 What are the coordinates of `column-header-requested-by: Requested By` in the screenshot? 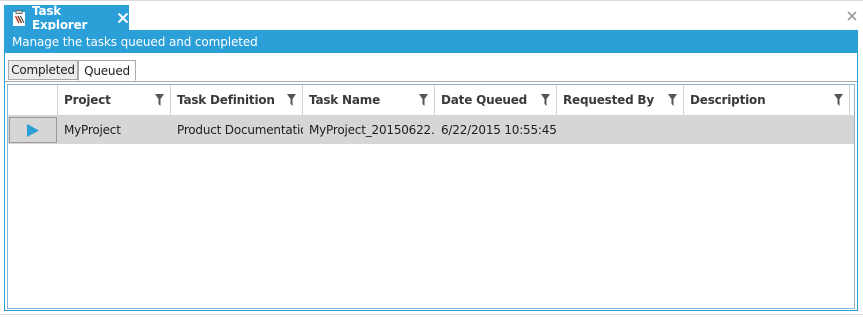 It's located at (620, 100).